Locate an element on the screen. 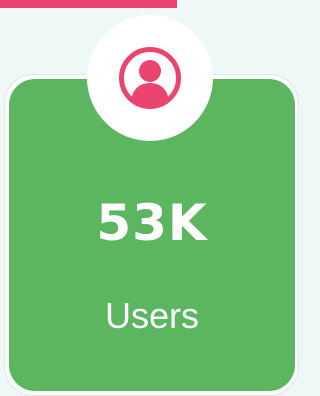  avatar is located at coordinates (150, 78).